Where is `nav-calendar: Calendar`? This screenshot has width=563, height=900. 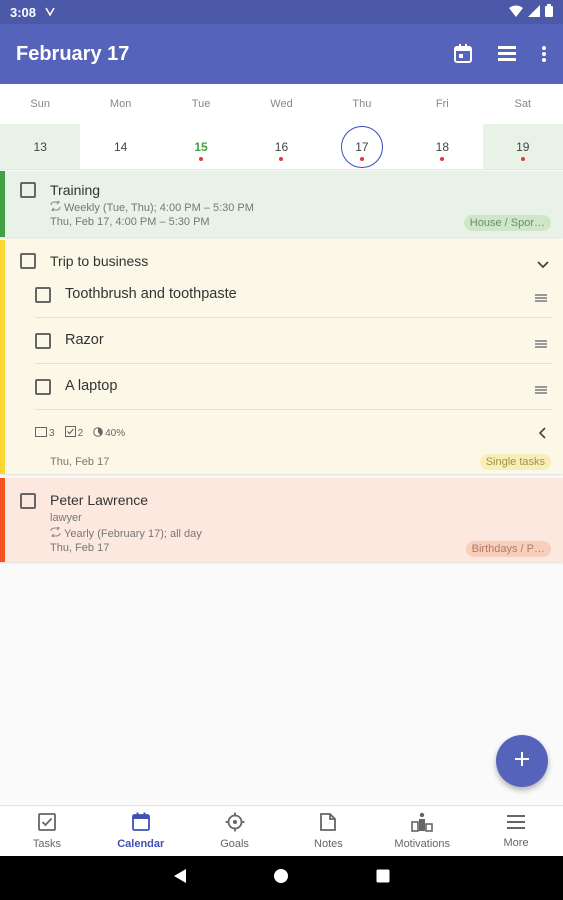 nav-calendar: Calendar is located at coordinates (141, 831).